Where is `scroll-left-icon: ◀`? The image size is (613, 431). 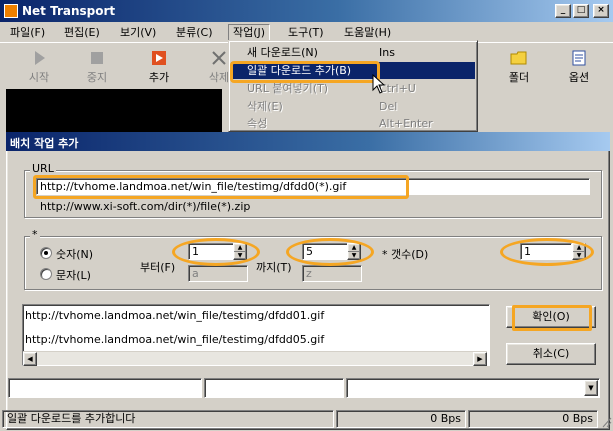
scroll-left-icon: ◀ is located at coordinates (30, 359).